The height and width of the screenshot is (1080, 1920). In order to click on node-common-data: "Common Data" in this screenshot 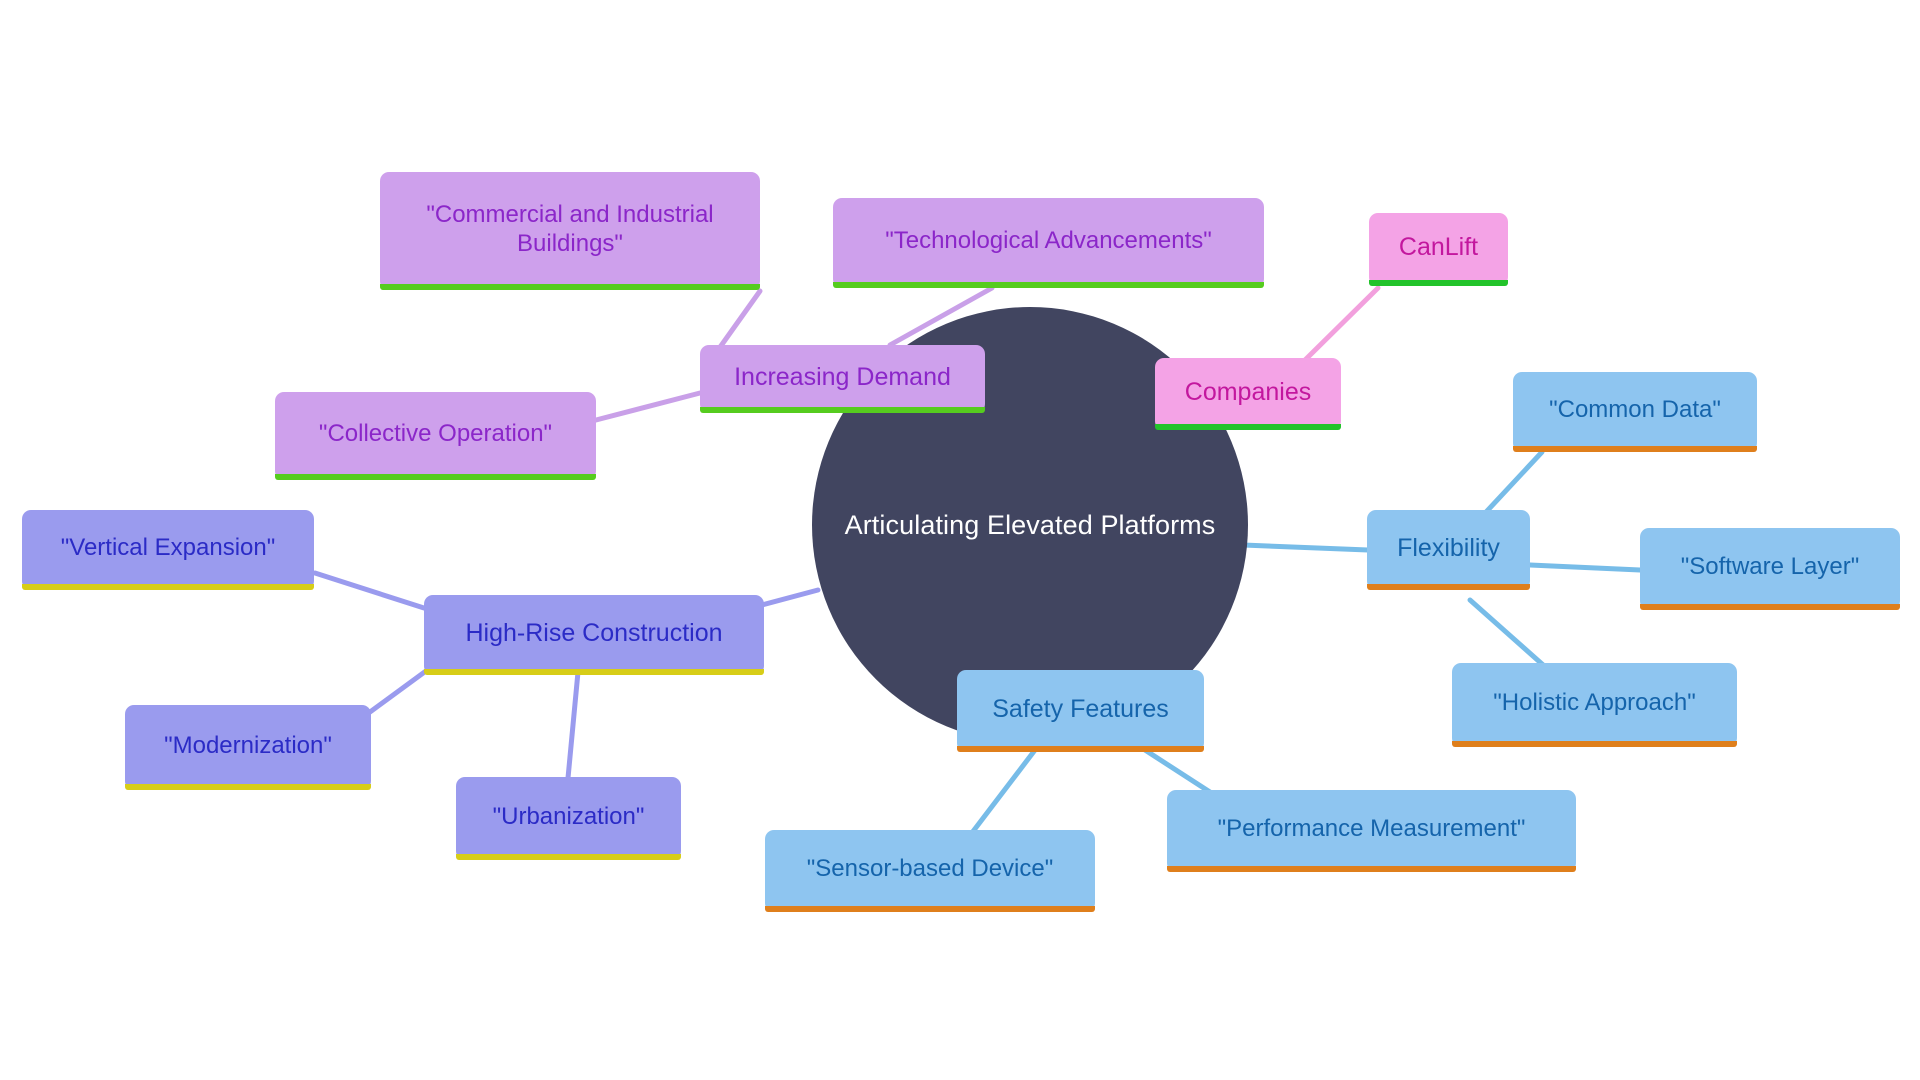, I will do `click(1635, 412)`.